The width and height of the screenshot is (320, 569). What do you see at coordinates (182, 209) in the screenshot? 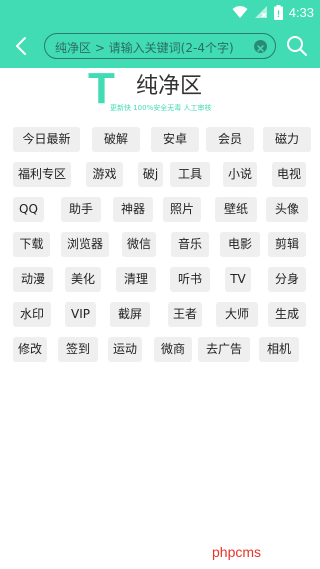
I see `tag-button: 照片` at bounding box center [182, 209].